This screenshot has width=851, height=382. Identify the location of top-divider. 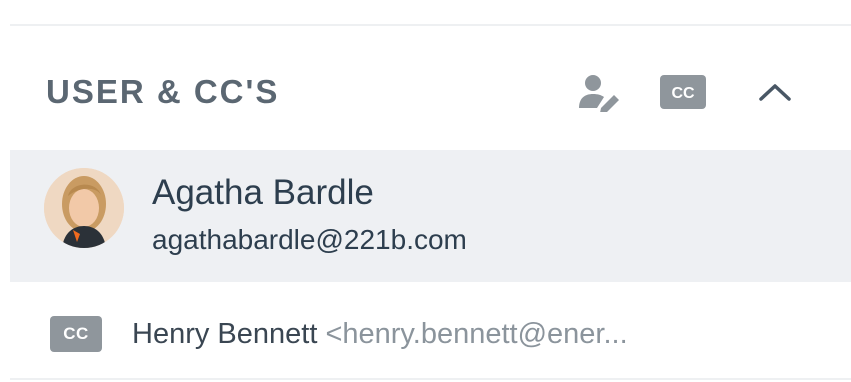
(430, 25).